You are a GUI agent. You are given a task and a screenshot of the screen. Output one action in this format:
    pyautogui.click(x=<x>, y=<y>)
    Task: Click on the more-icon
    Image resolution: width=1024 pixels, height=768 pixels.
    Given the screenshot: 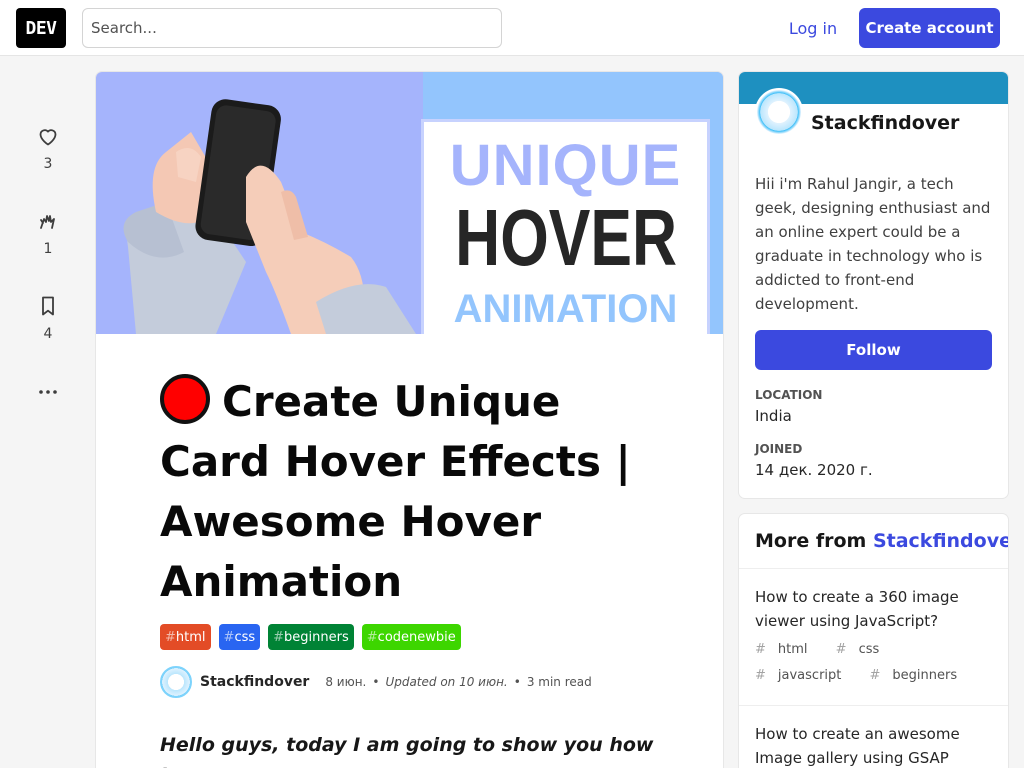 What is the action you would take?
    pyautogui.click(x=48, y=392)
    